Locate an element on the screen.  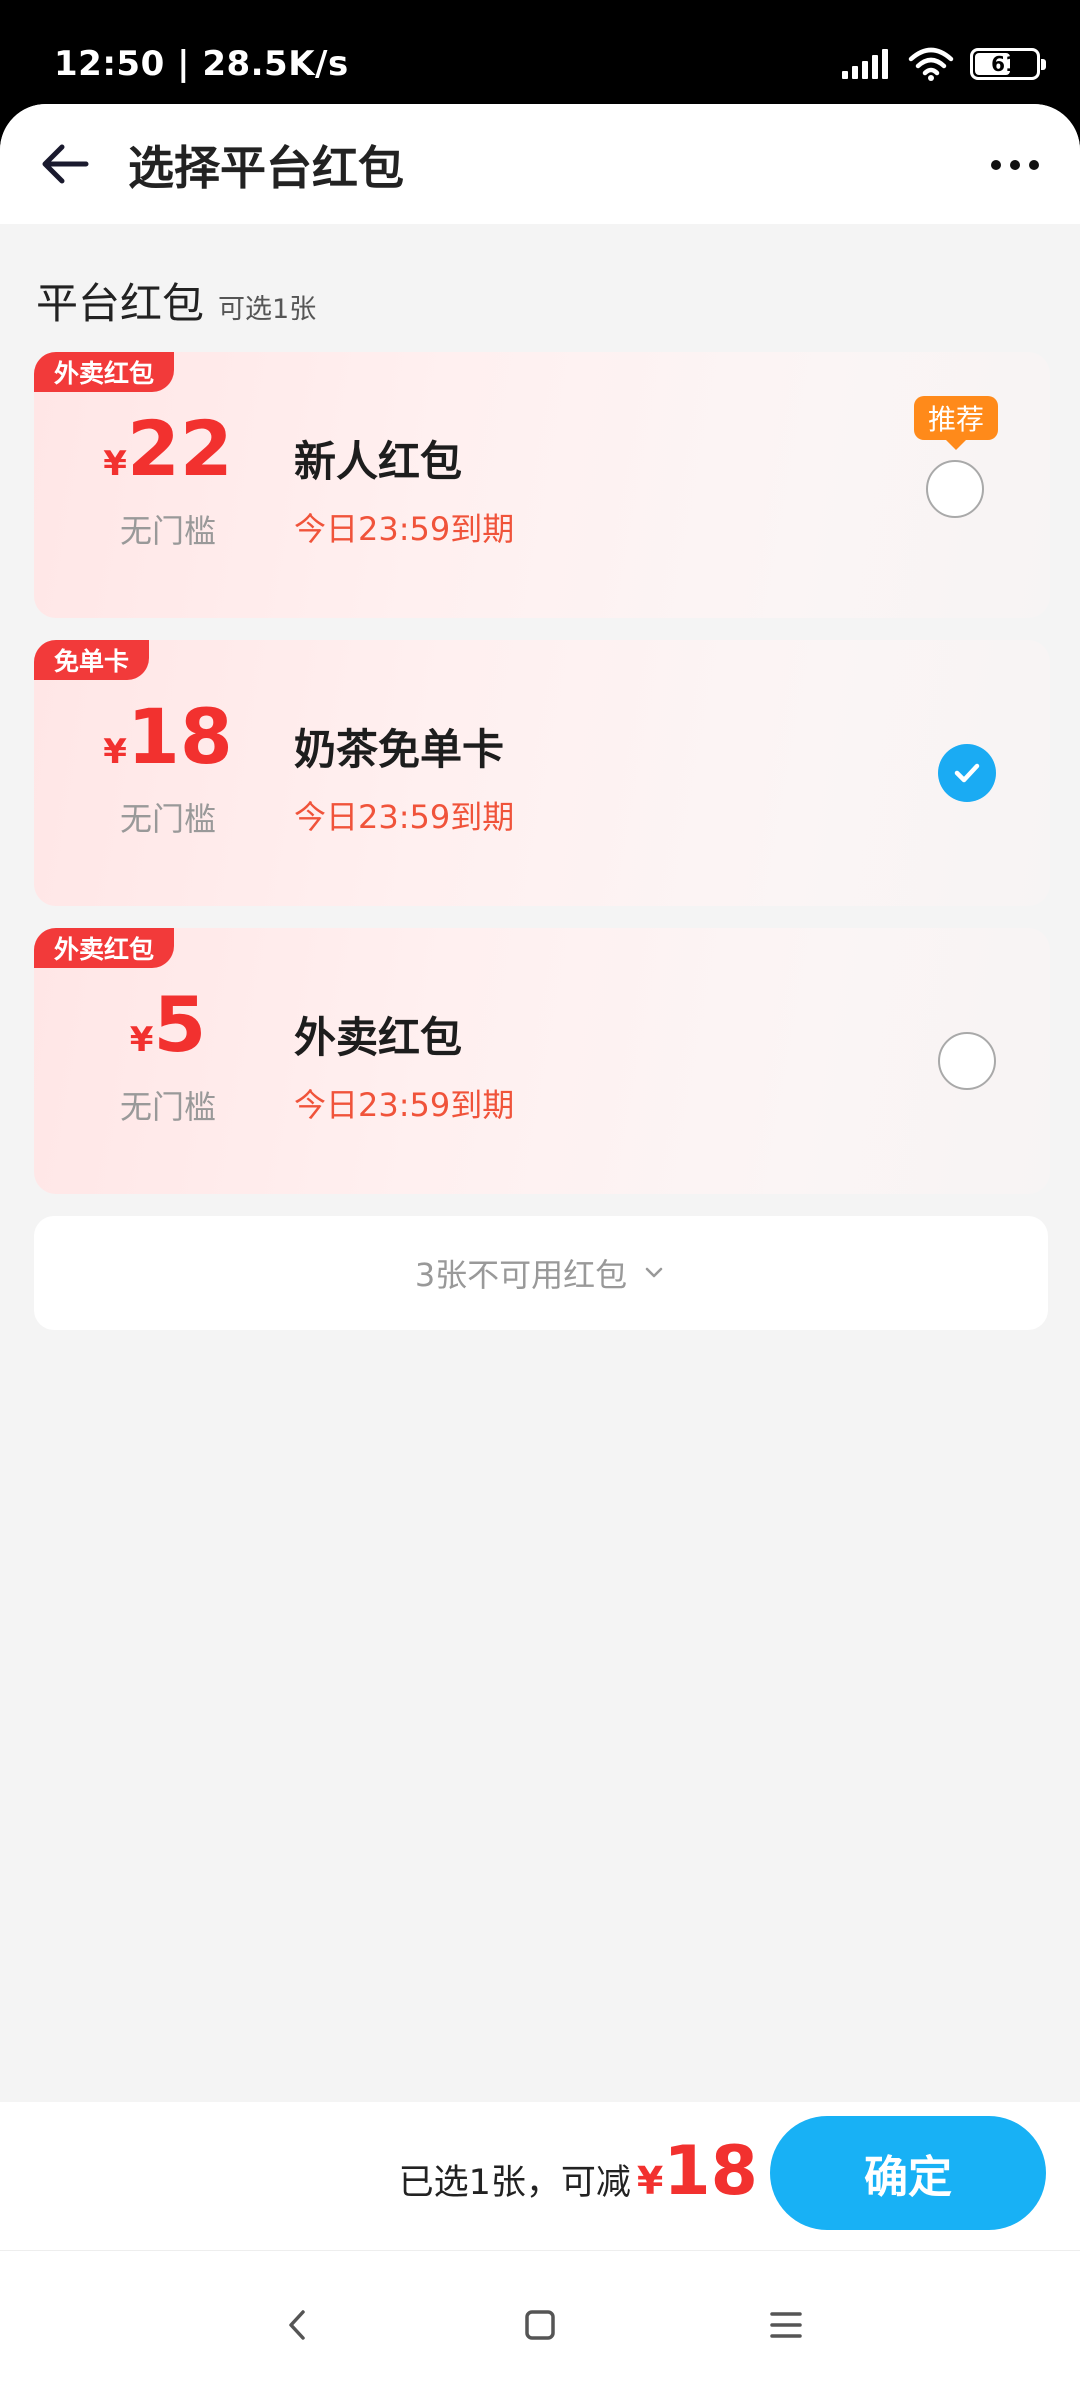
chevron-down-icon is located at coordinates (654, 1272).